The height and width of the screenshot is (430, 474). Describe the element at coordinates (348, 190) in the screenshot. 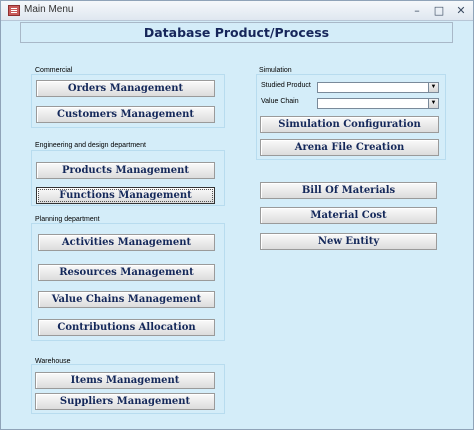

I see `bill-of-materials-button: Bill Of Materials` at that location.